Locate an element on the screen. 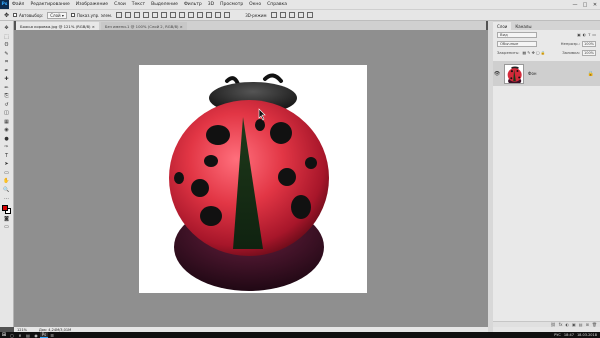  dodge-icon: ● is located at coordinates (6, 139).